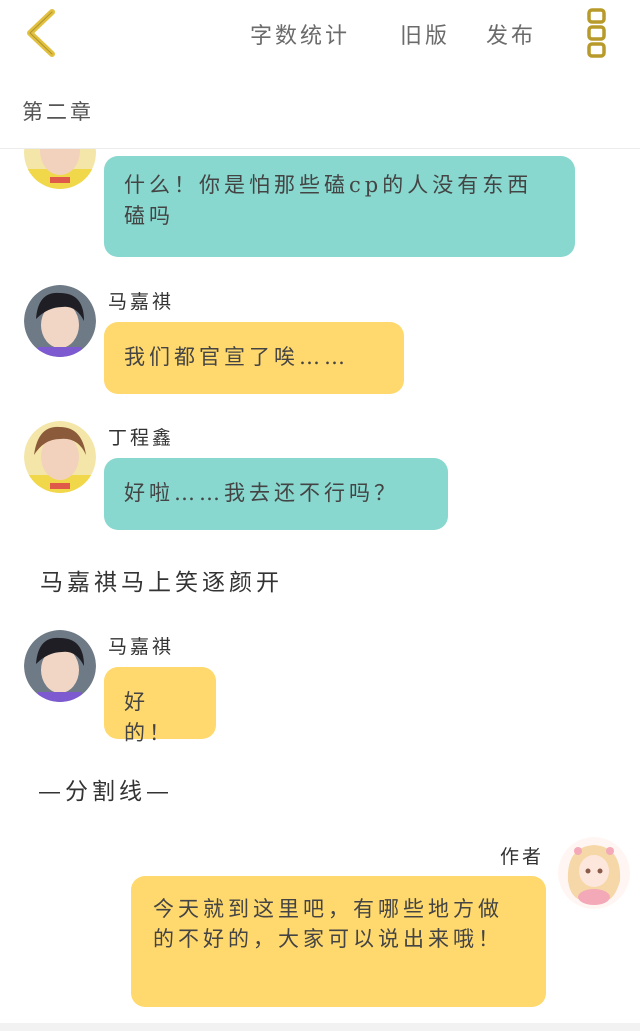  I want to click on narration-text: 马嘉祺马上笑逐颜开, so click(161, 583).